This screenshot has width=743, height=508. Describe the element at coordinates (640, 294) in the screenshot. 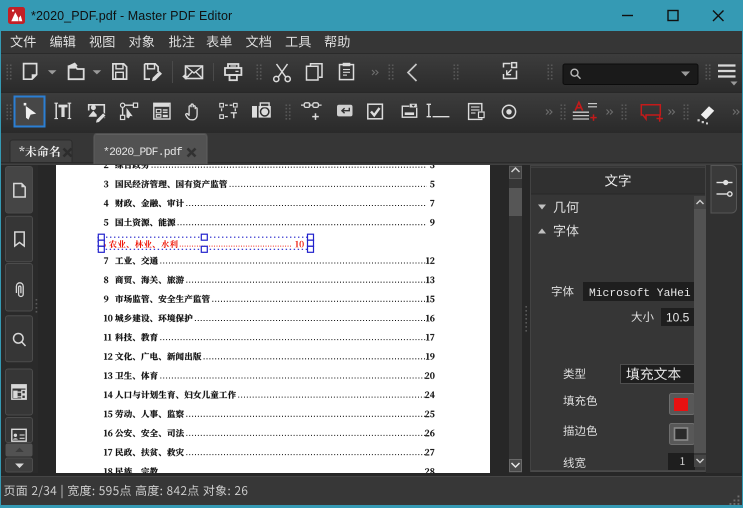

I see `svg-text: Microsoft YaHei` at that location.